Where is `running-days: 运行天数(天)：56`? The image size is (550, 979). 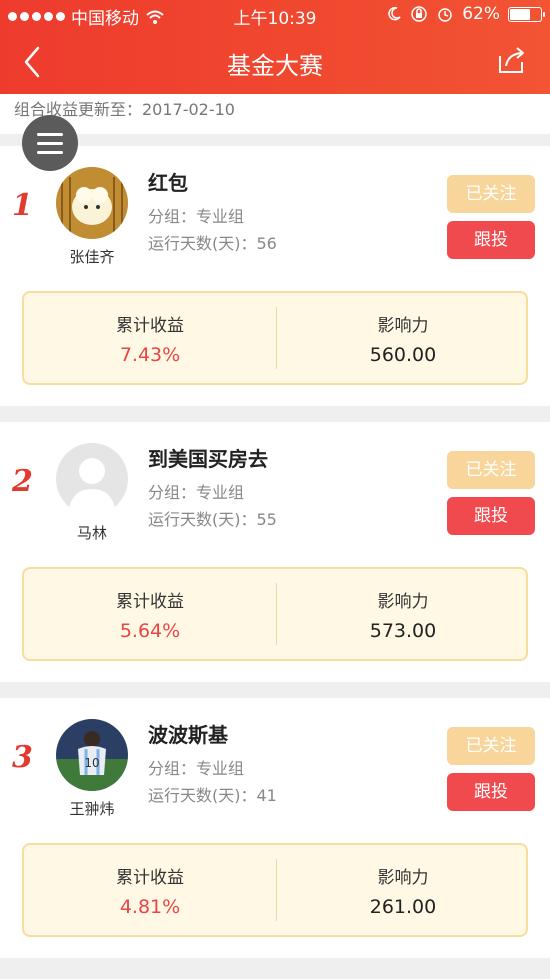
running-days: 运行天数(天)：56 is located at coordinates (212, 243).